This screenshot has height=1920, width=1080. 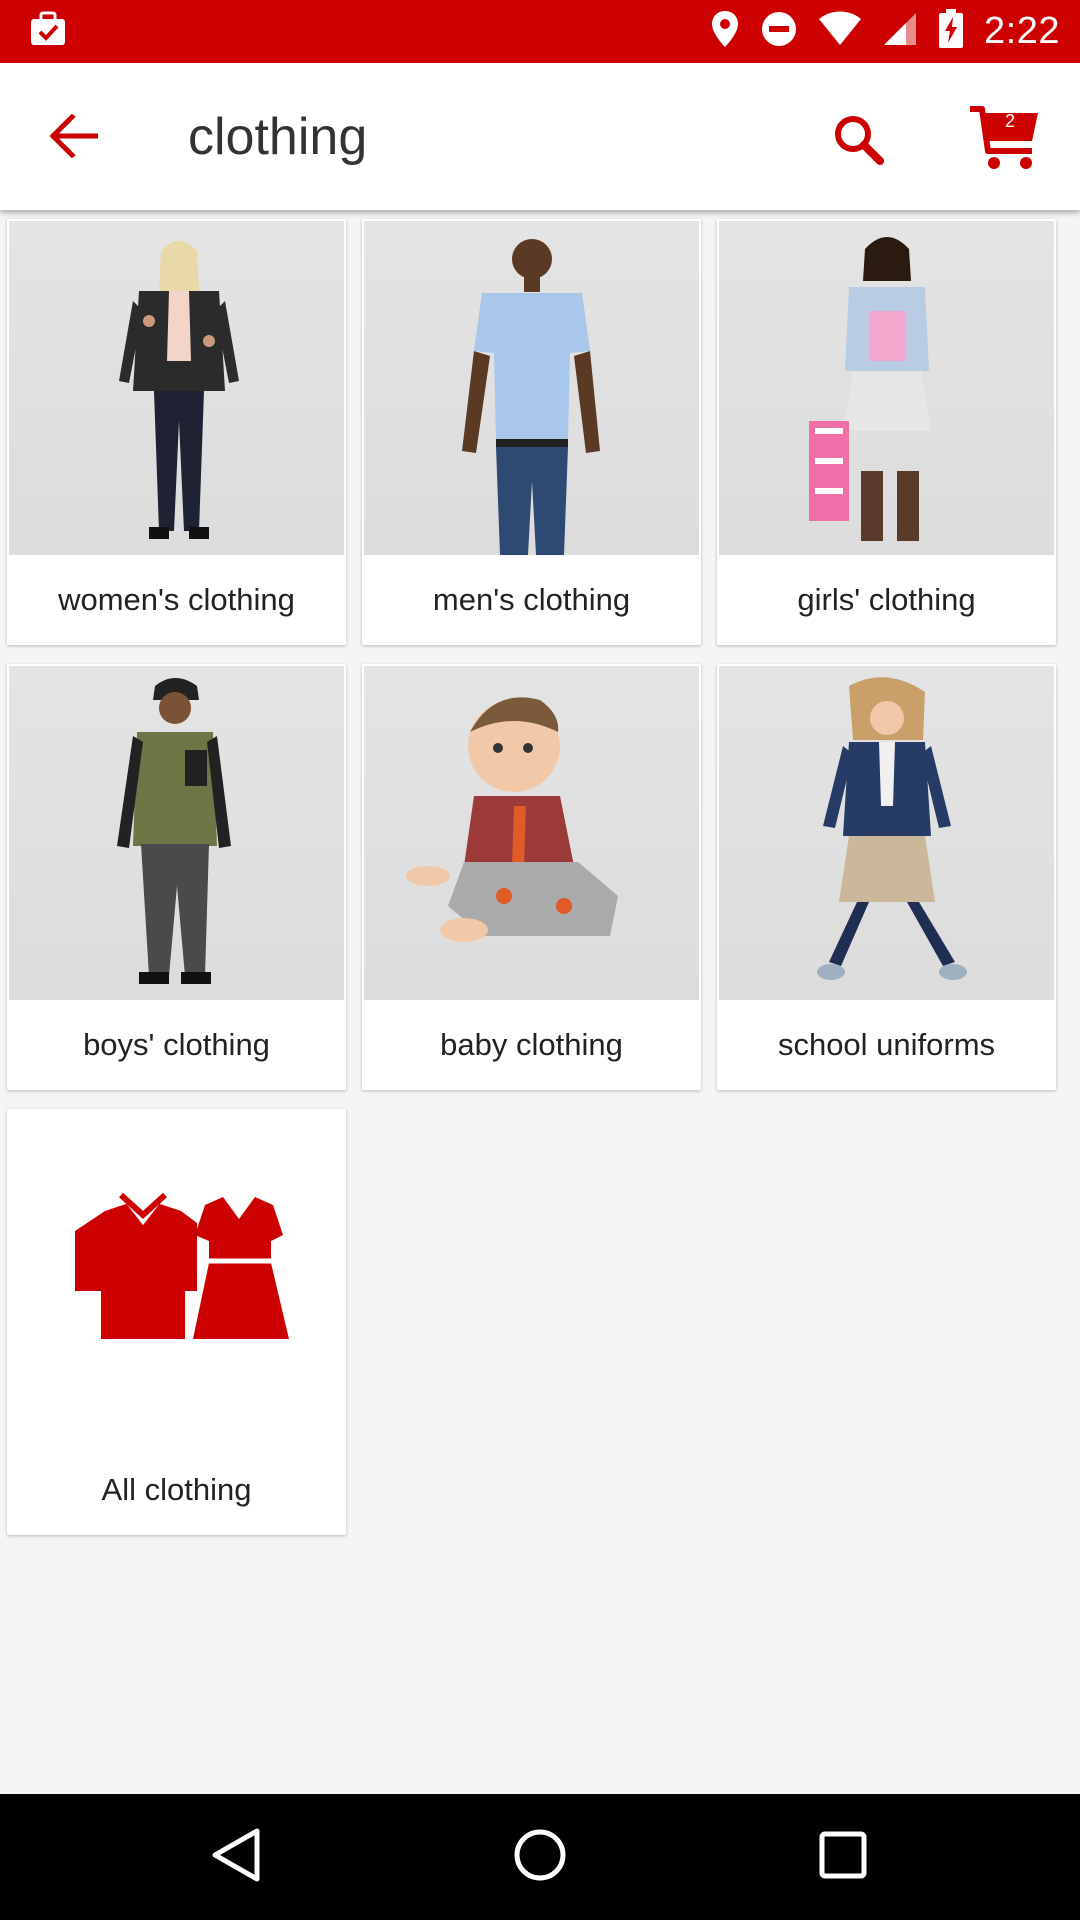 I want to click on status-icons: 2:22, so click(x=885, y=31).